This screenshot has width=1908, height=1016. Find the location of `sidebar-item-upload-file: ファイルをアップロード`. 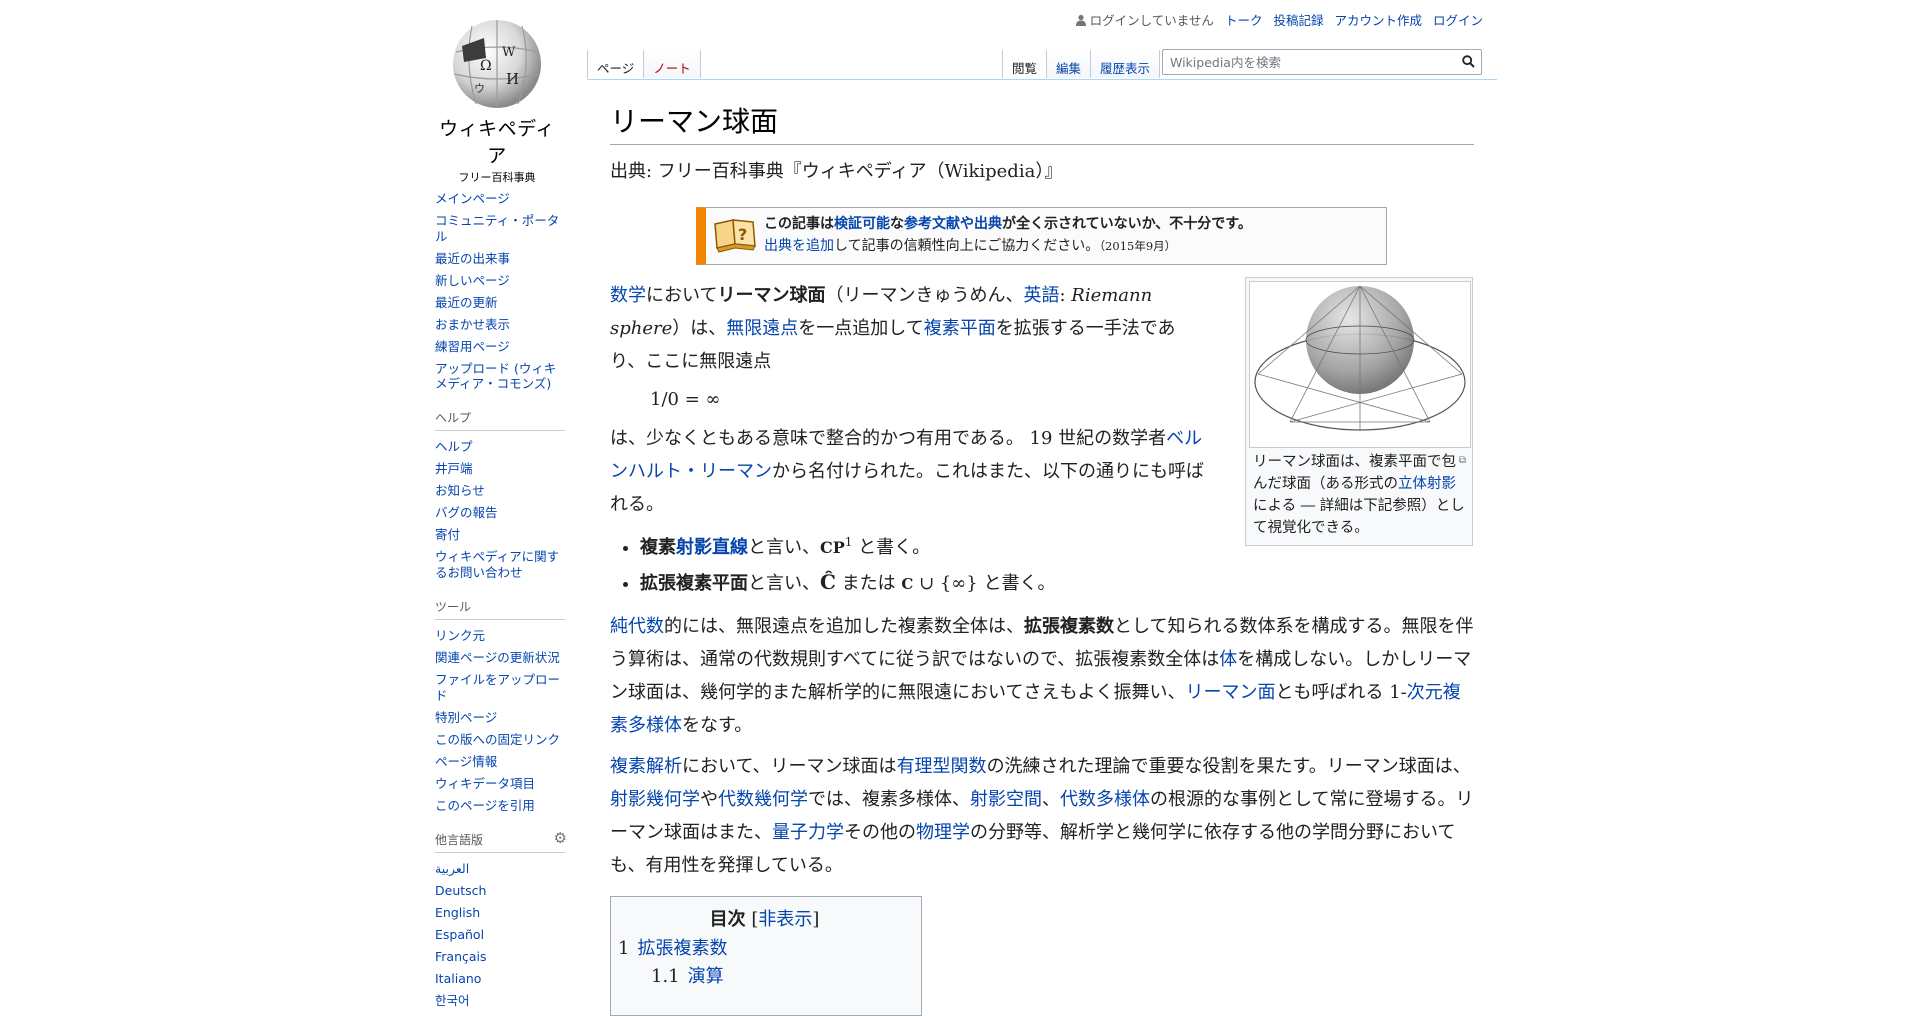

sidebar-item-upload-file: ファイルをアップロード is located at coordinates (497, 687).